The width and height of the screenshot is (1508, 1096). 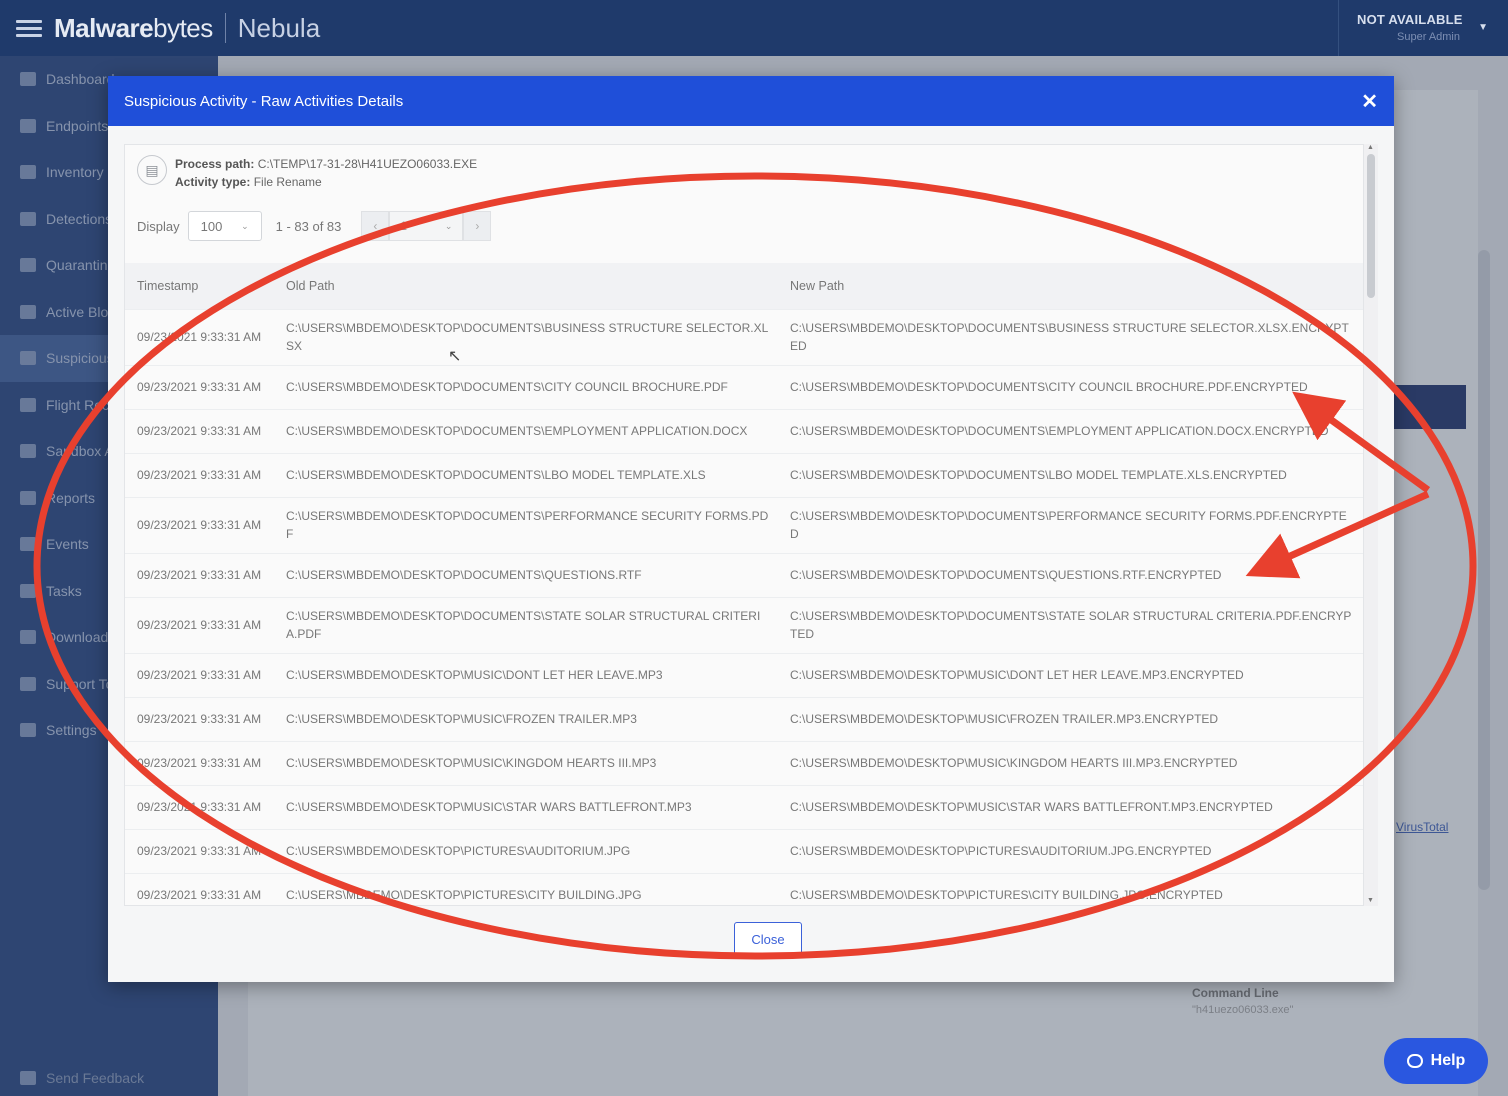 I want to click on display-count-value: 100, so click(x=211, y=226).